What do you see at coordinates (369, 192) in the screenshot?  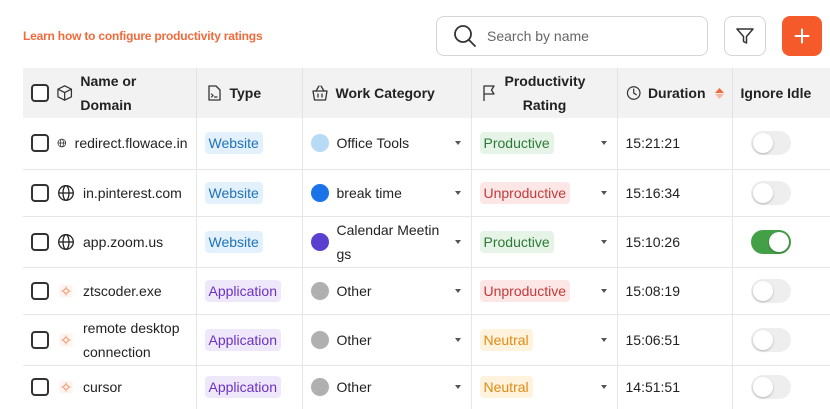 I see `category-label: break time` at bounding box center [369, 192].